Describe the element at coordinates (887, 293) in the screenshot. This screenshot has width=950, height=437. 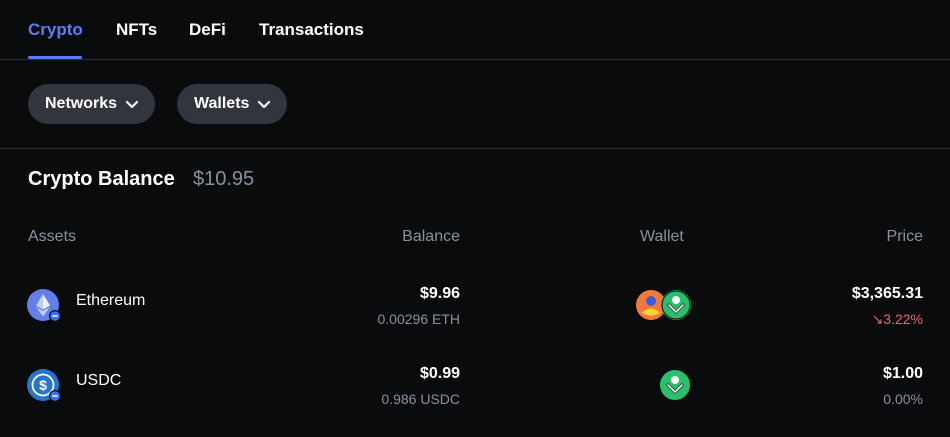
I see `asset-price: $3,365.31` at that location.